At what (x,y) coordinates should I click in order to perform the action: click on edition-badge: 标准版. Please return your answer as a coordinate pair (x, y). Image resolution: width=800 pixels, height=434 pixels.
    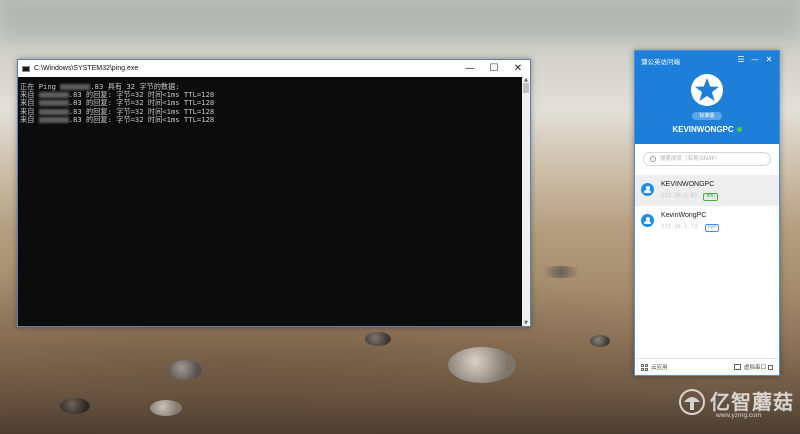
    Looking at the image, I should click on (707, 116).